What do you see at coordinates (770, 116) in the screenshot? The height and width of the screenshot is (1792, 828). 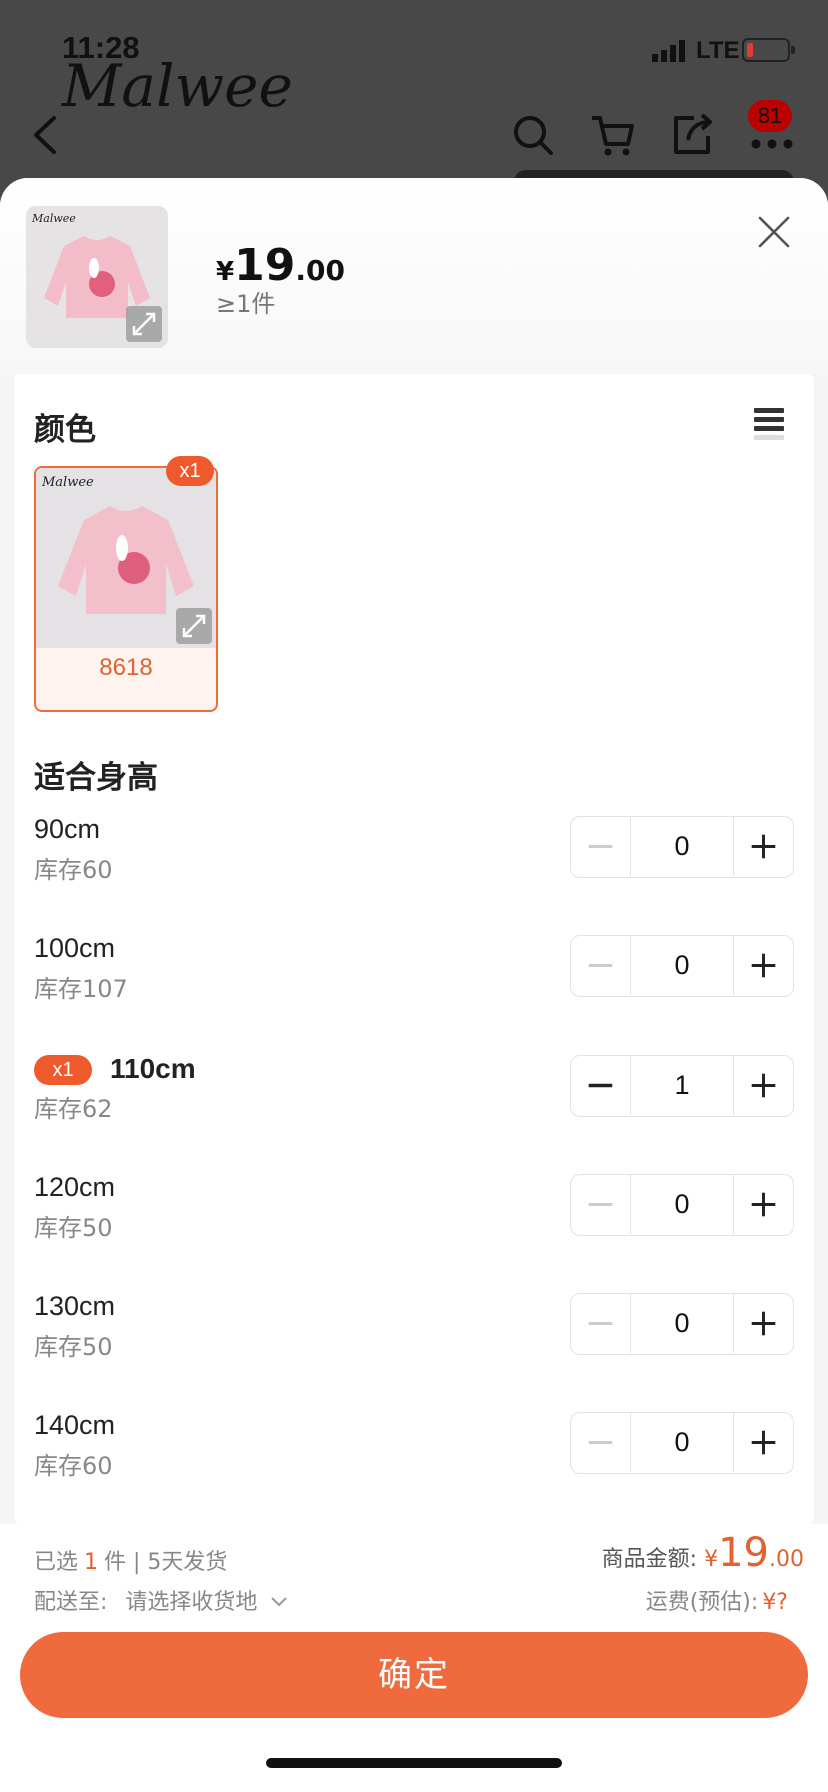 I see `cart-count-badge: 81` at bounding box center [770, 116].